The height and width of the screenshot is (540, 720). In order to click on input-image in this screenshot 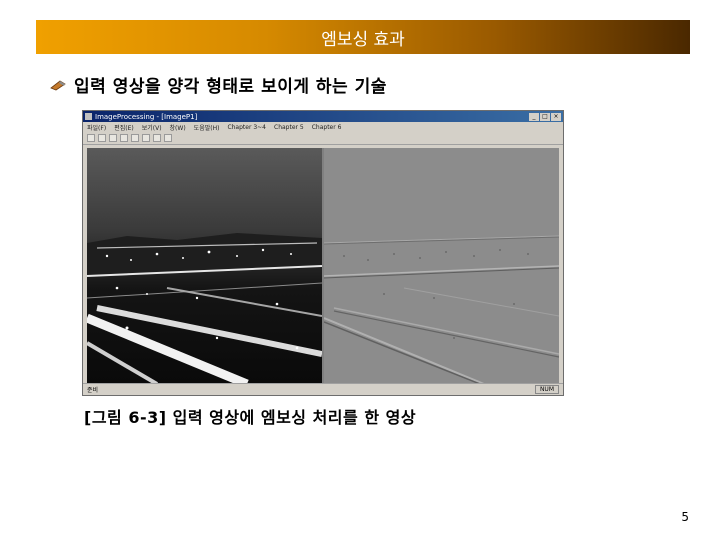, I will do `click(204, 266)`.